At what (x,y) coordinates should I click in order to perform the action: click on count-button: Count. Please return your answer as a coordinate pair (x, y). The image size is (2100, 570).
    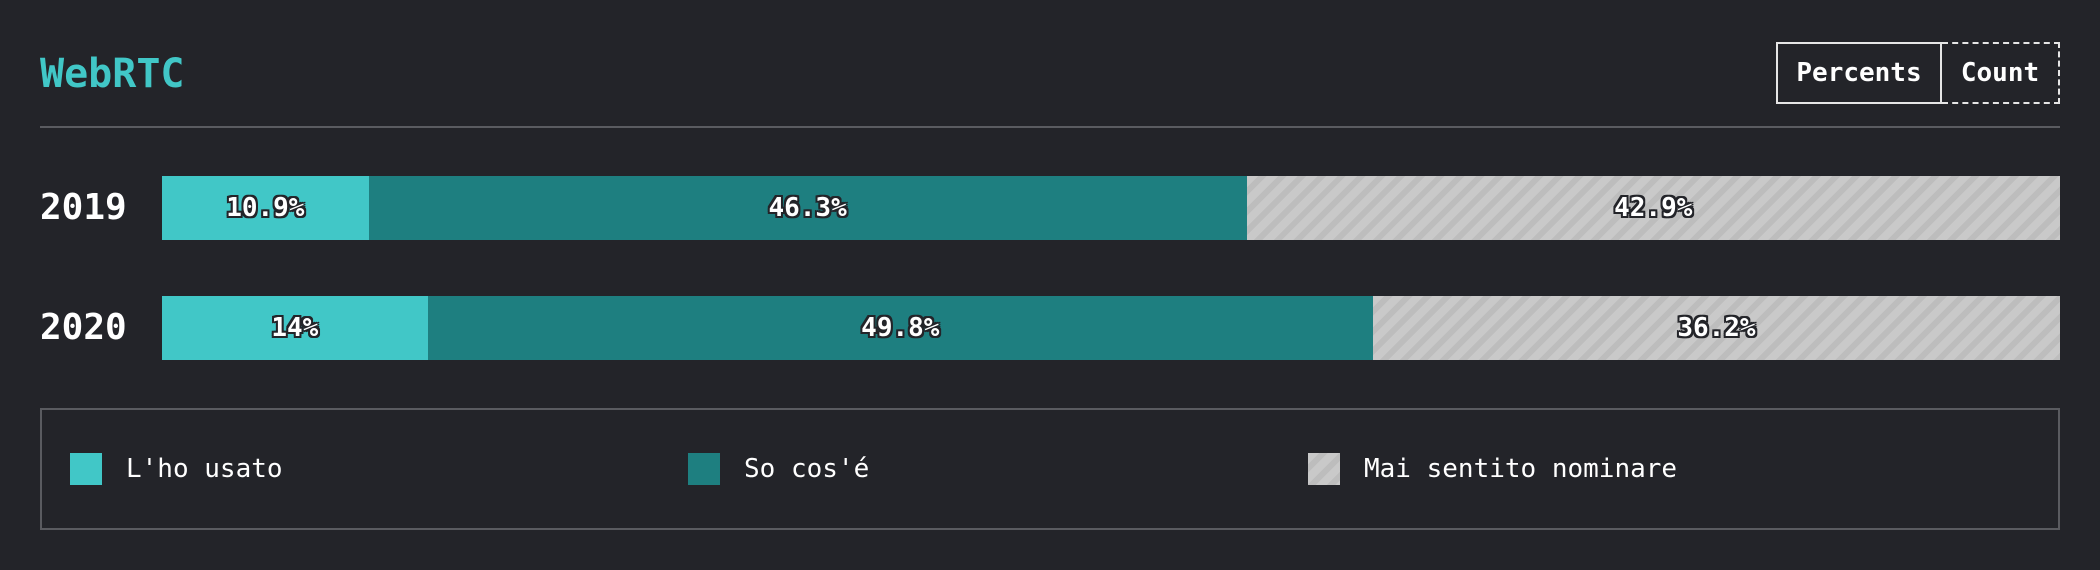
    Looking at the image, I should click on (2001, 73).